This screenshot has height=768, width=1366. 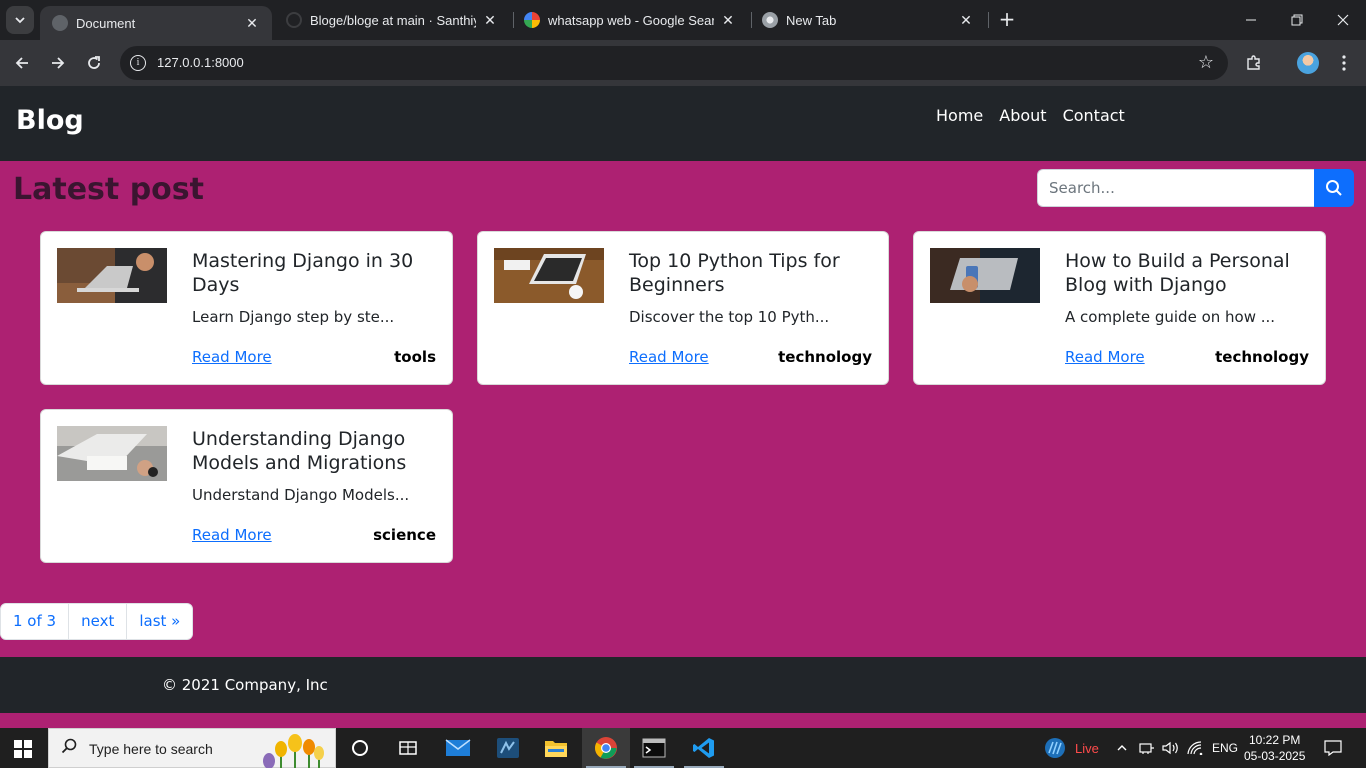 What do you see at coordinates (1007, 19) in the screenshot?
I see `new-tab-button: +` at bounding box center [1007, 19].